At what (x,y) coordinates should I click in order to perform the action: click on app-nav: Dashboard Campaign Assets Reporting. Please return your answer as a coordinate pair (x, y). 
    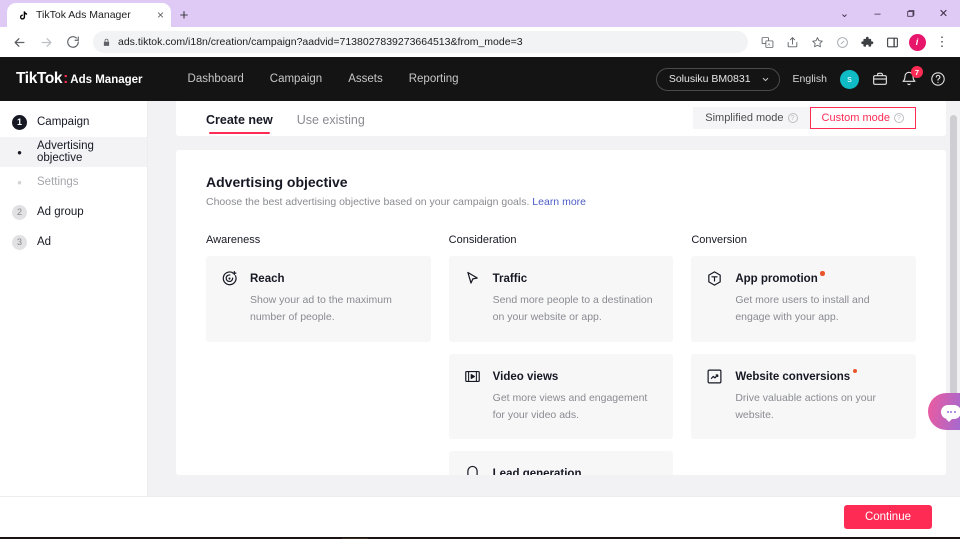
    Looking at the image, I should click on (323, 79).